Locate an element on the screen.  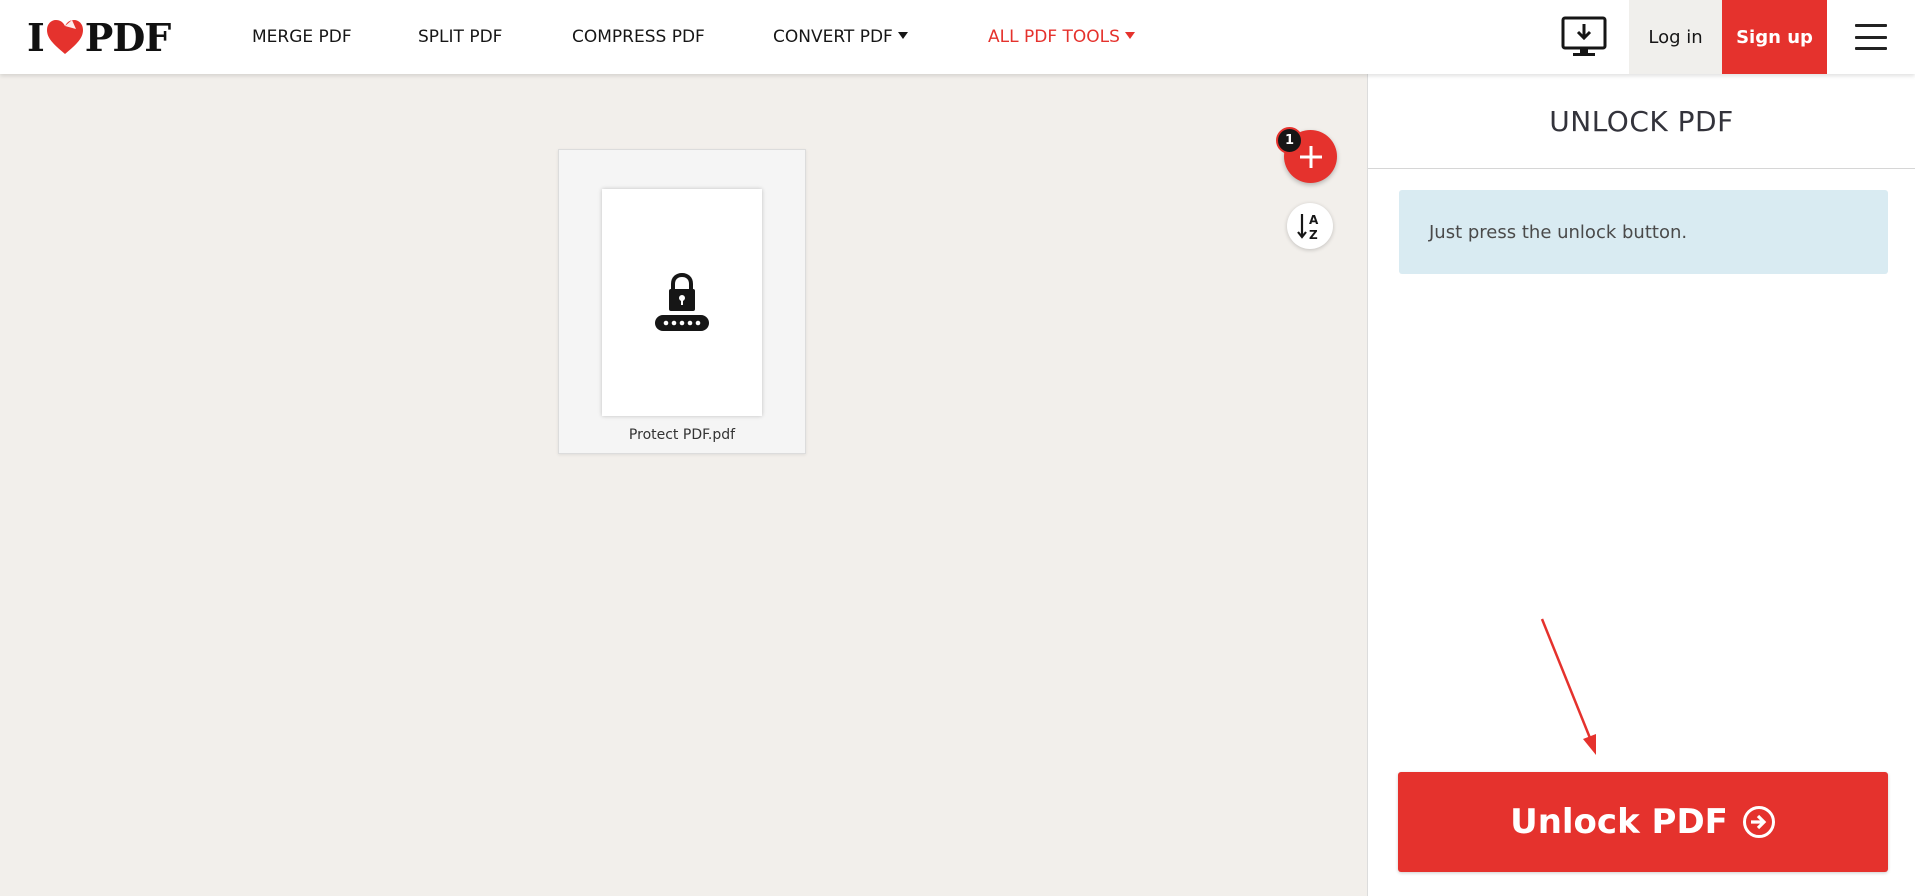
nav-all-pdf-tools: ALL PDF TOOLS is located at coordinates (1061, 37).